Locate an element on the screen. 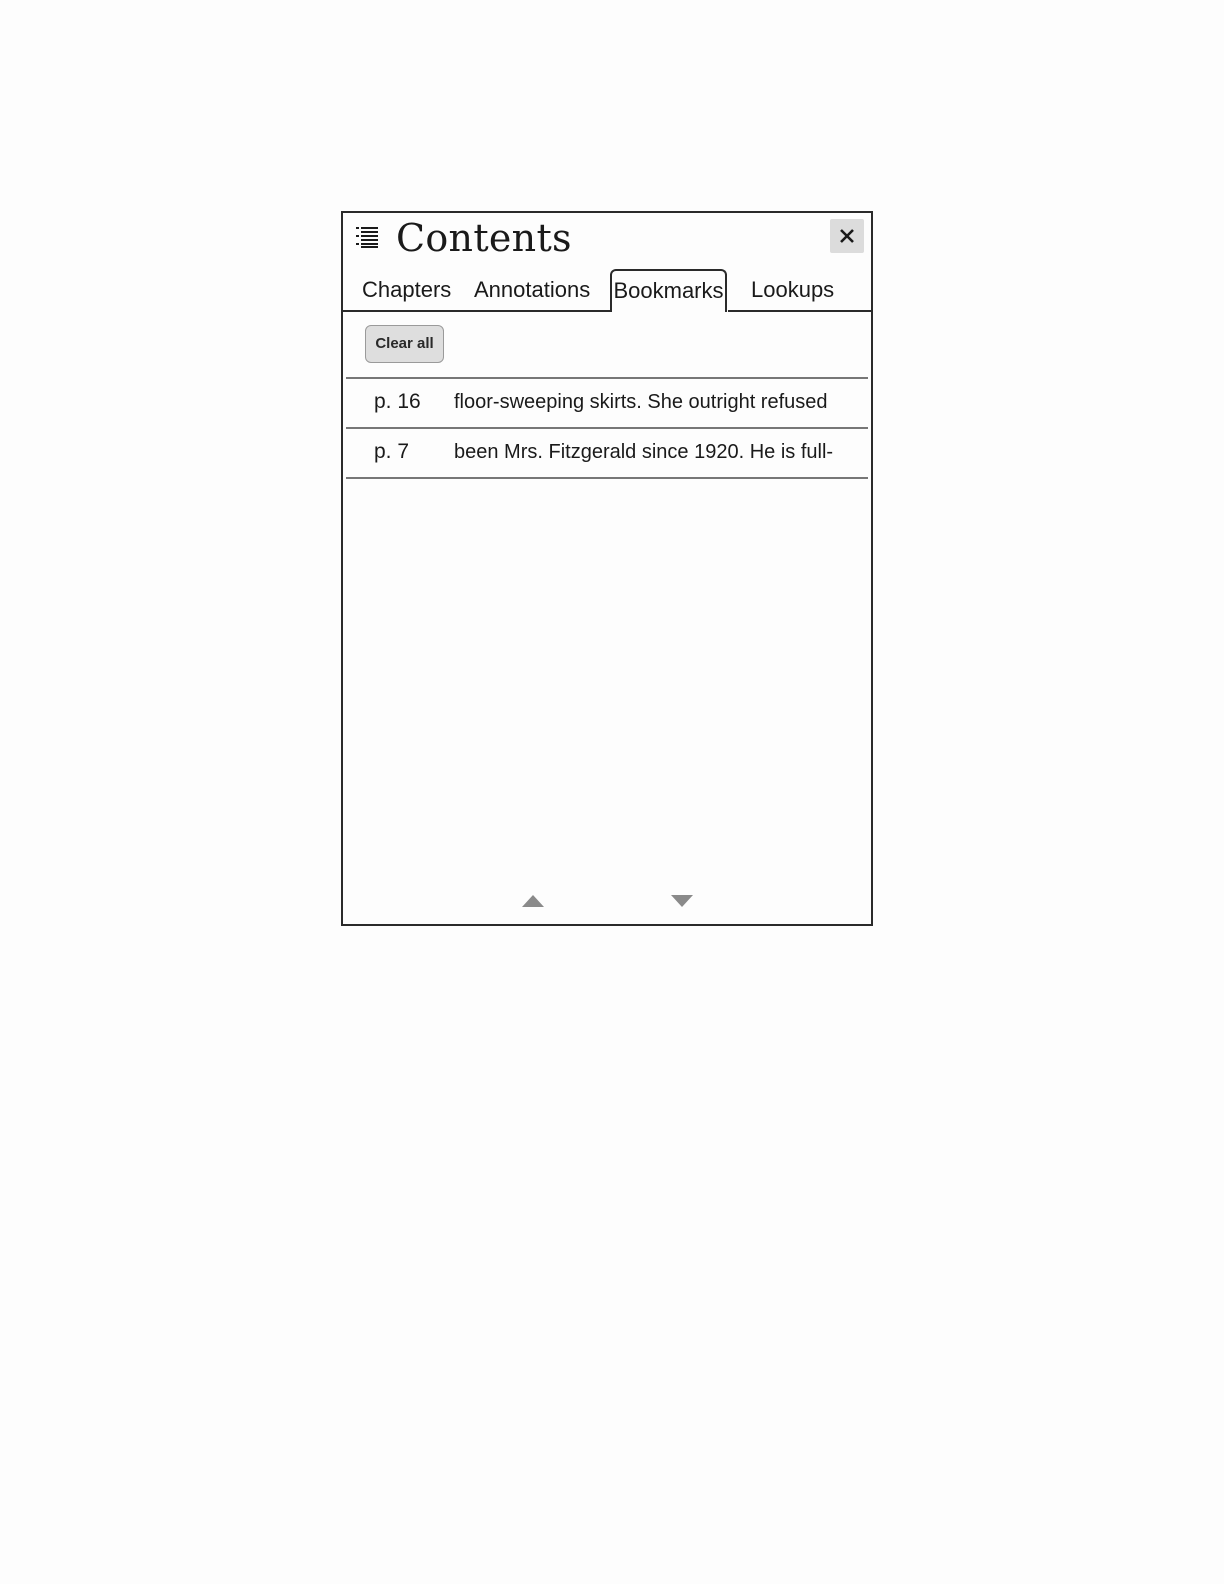  pager is located at coordinates (607, 899).